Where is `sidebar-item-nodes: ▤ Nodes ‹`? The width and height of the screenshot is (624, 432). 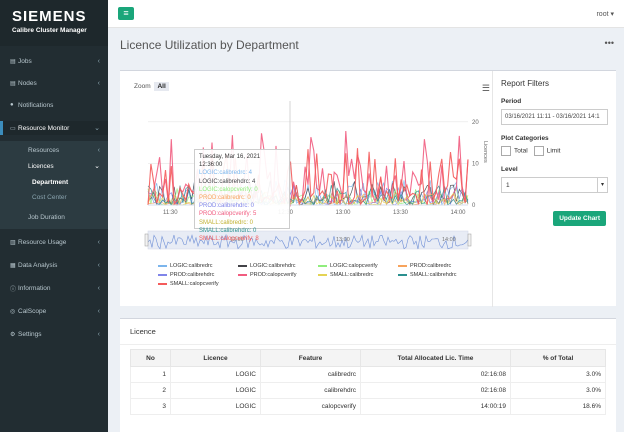
sidebar-item-nodes: ▤ Nodes ‹ is located at coordinates (54, 83).